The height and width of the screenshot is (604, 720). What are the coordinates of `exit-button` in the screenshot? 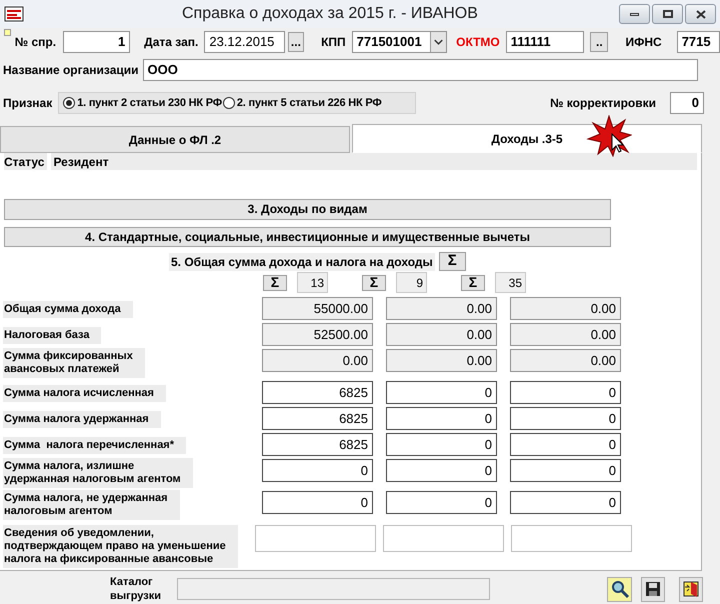 It's located at (691, 589).